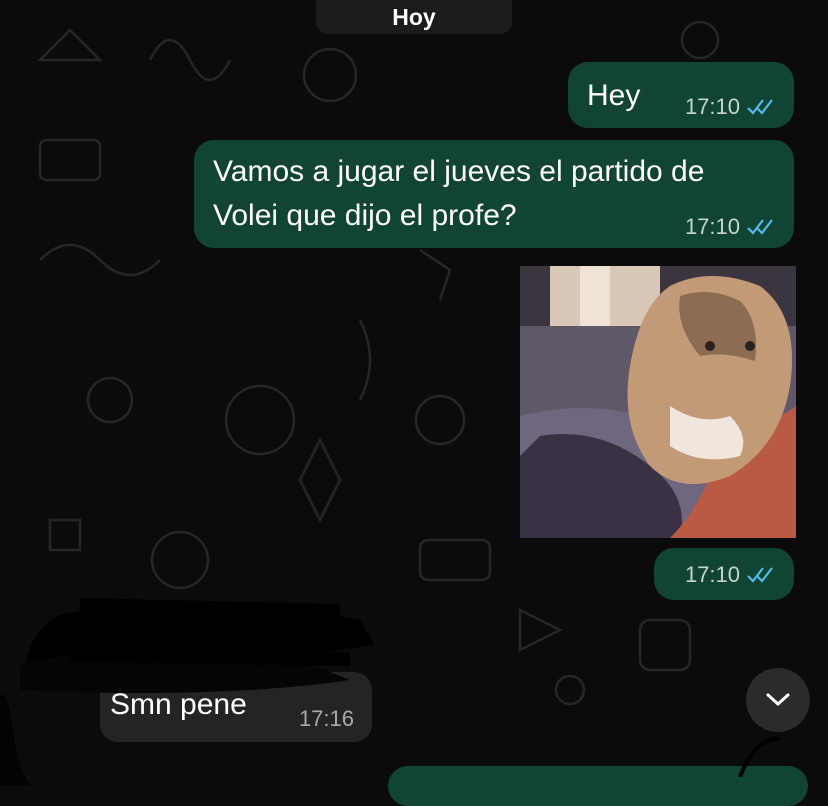 The height and width of the screenshot is (806, 828). I want to click on scroll-down-button, so click(778, 700).